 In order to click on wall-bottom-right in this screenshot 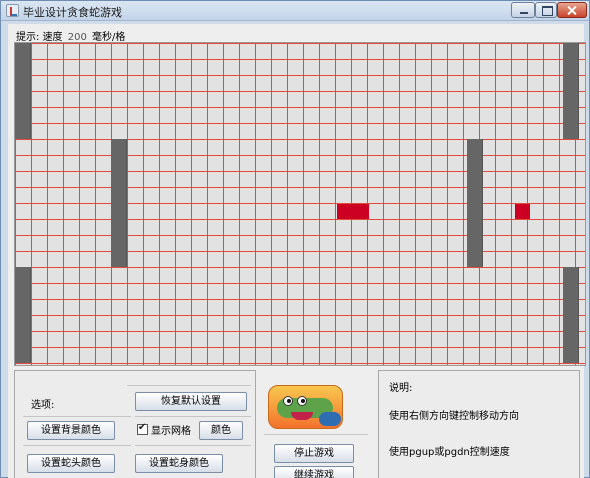, I will do `click(571, 315)`.